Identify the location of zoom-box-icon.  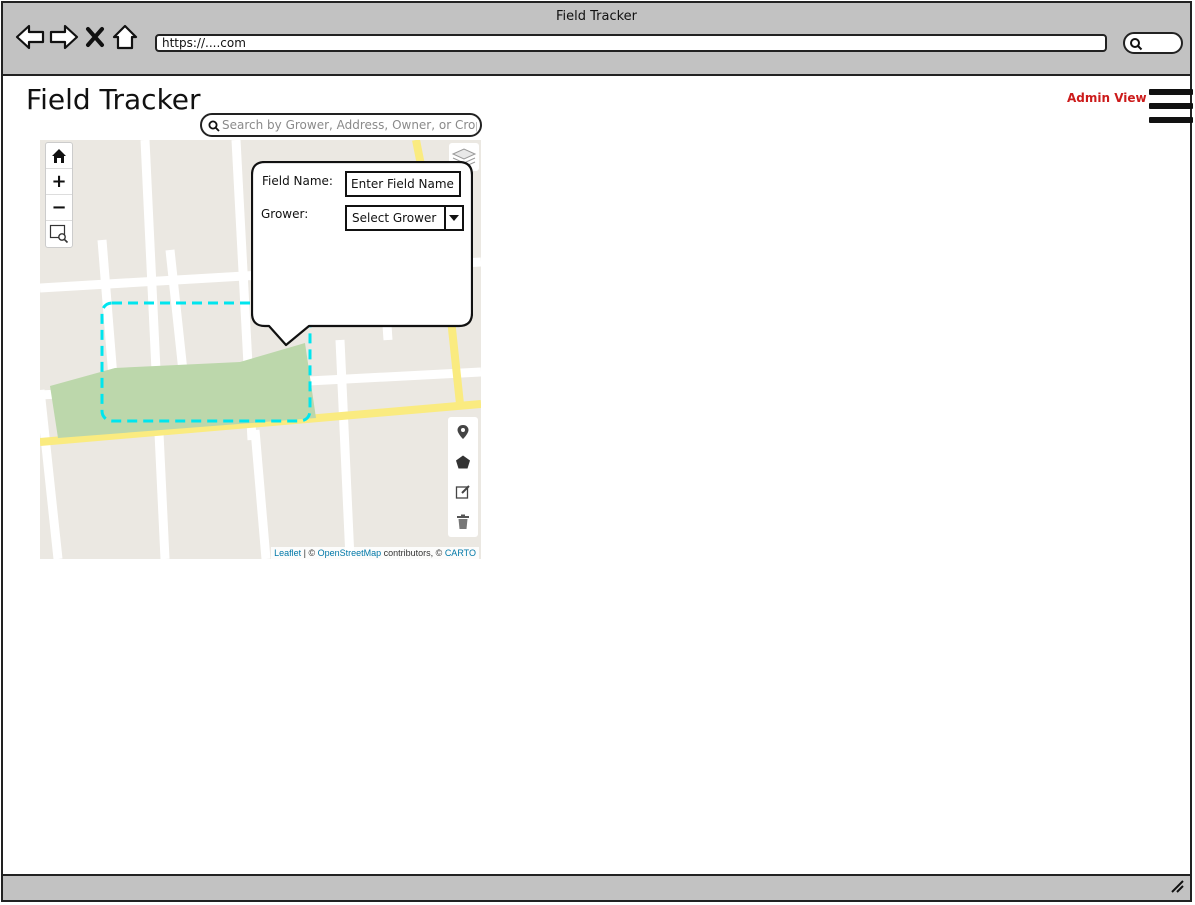
(59, 234).